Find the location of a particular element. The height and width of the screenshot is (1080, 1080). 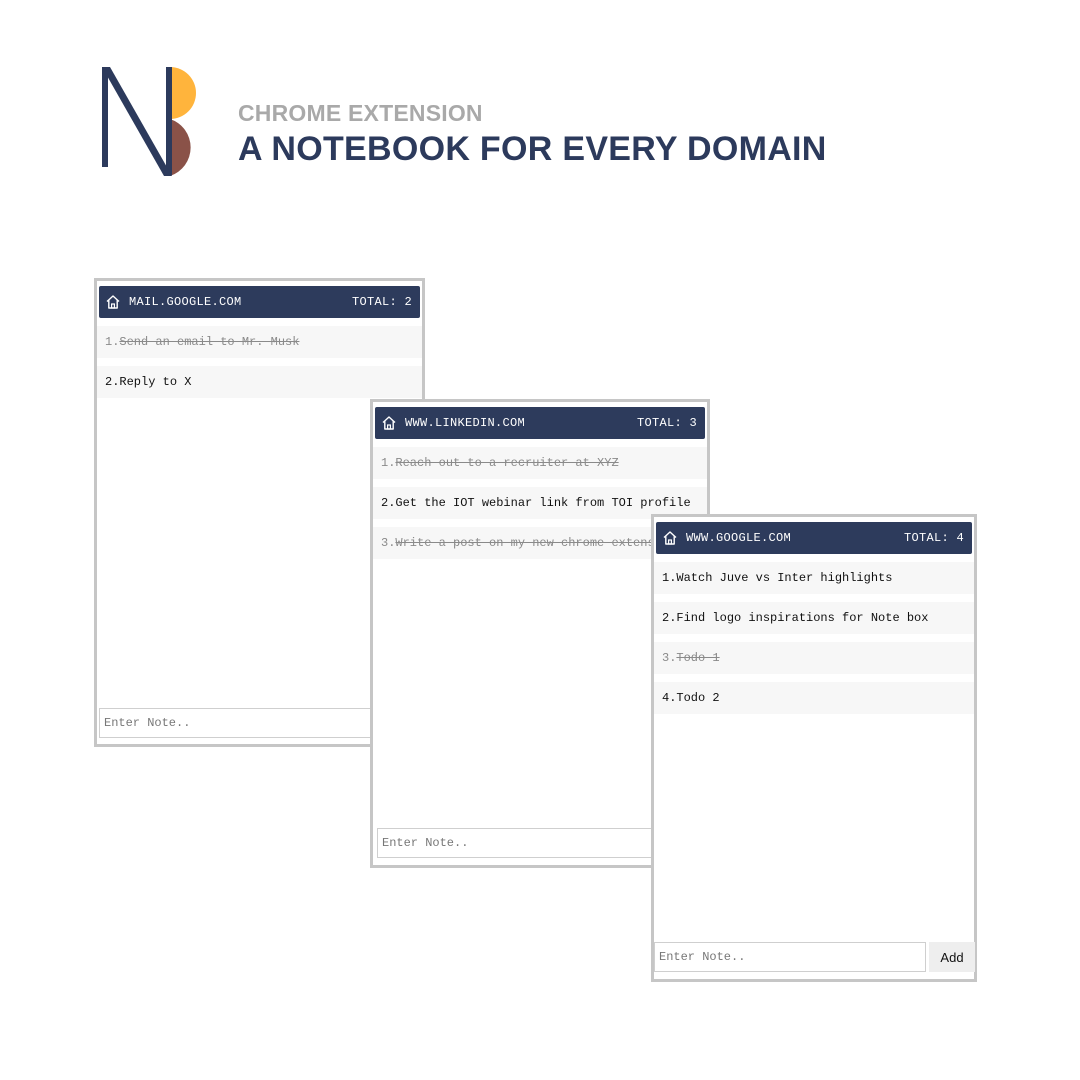

total-count: TOTAL: 4 is located at coordinates (933, 538).